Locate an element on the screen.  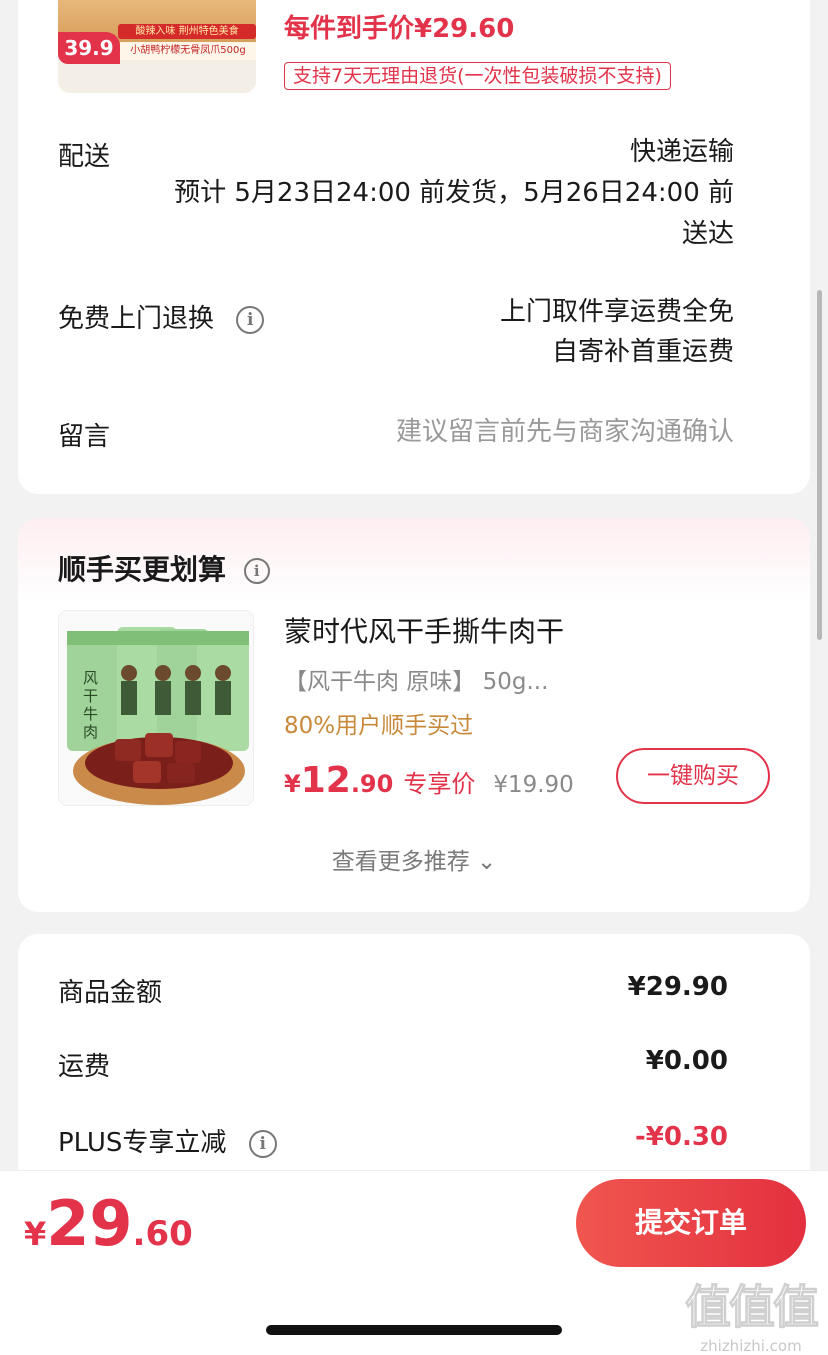
bundle-title: 顺手买更划算 i is located at coordinates (164, 568).